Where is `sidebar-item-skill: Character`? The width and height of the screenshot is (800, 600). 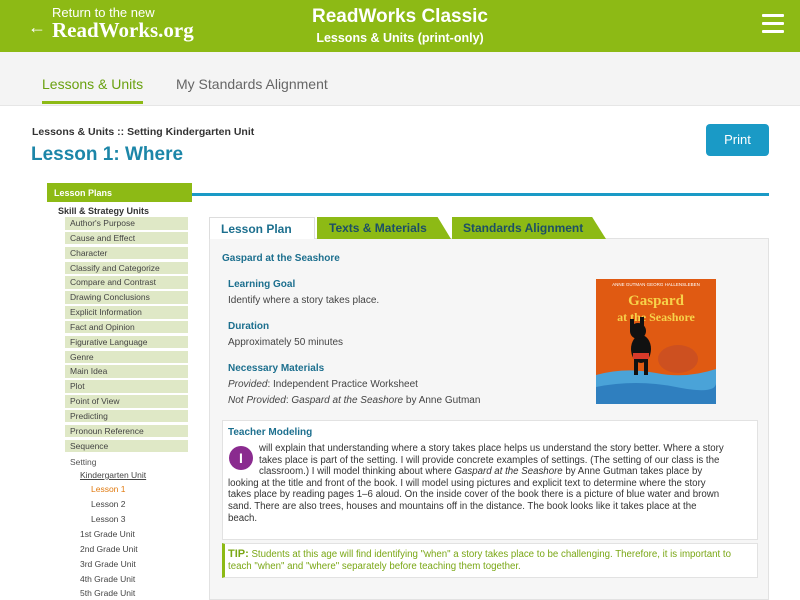
sidebar-item-skill: Character is located at coordinates (126, 253).